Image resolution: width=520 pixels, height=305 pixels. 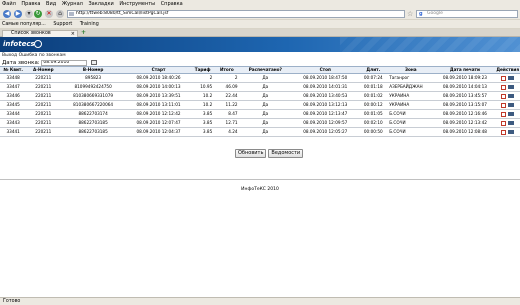 What do you see at coordinates (467, 14) in the screenshot?
I see `search-input: g Google` at bounding box center [467, 14].